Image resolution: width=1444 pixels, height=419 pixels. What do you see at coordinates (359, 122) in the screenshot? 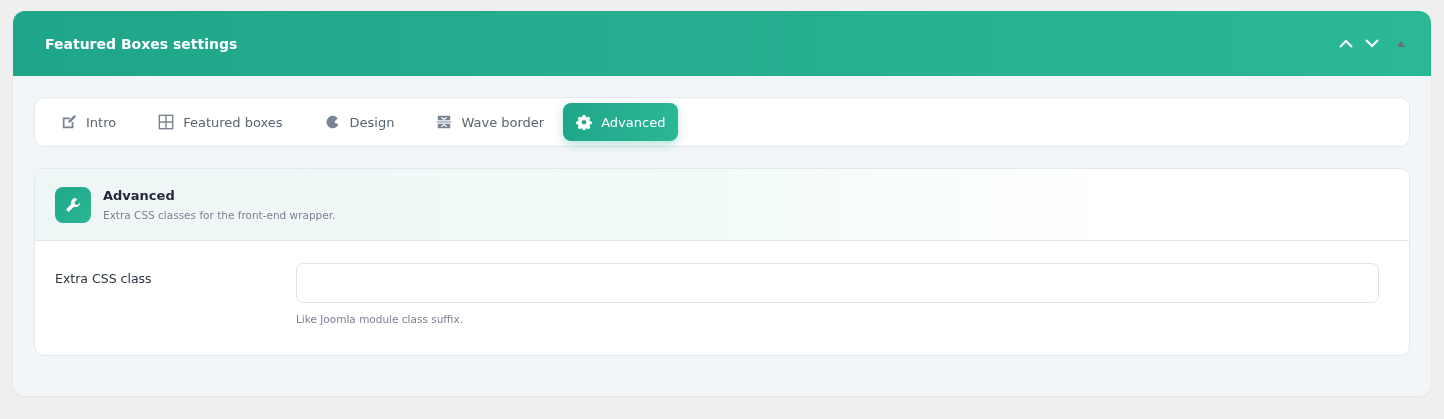
I see `tab: Design` at bounding box center [359, 122].